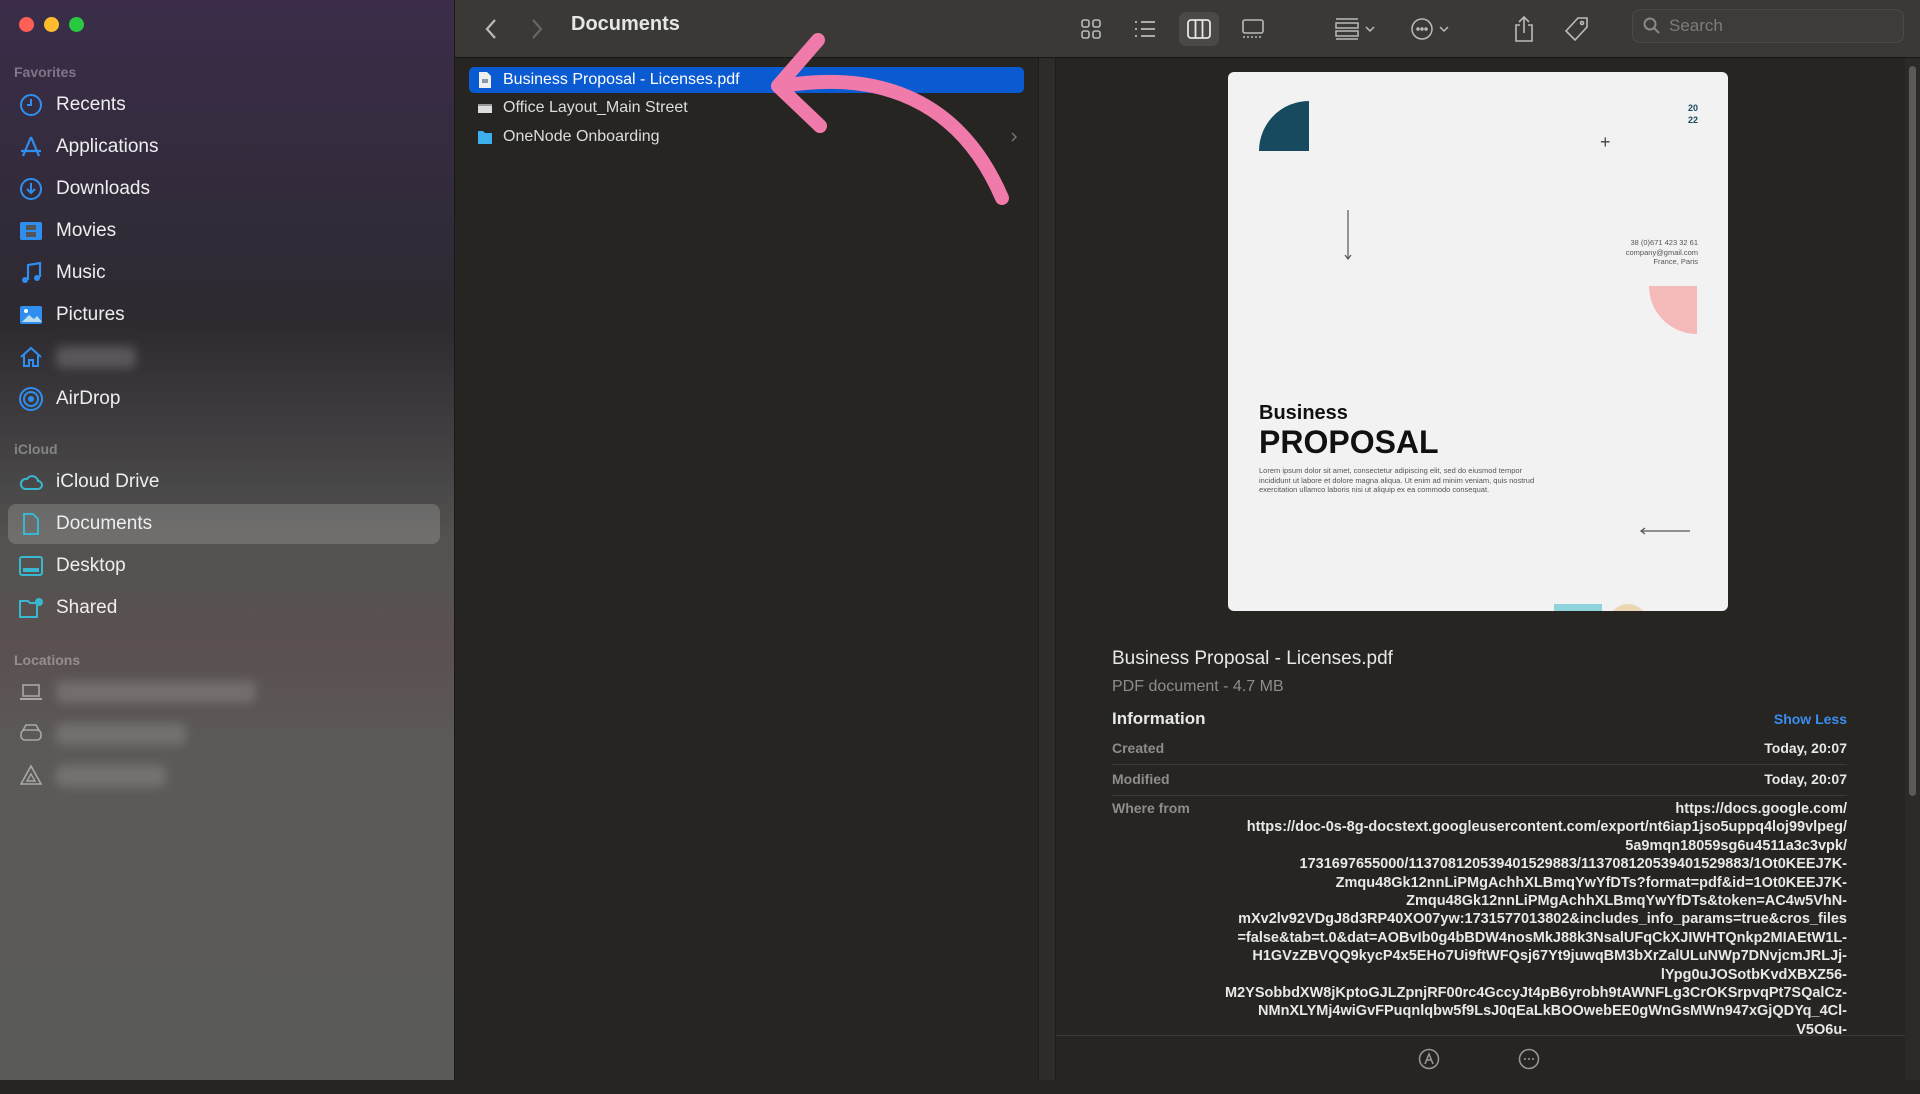  I want to click on clock-icon, so click(31, 105).